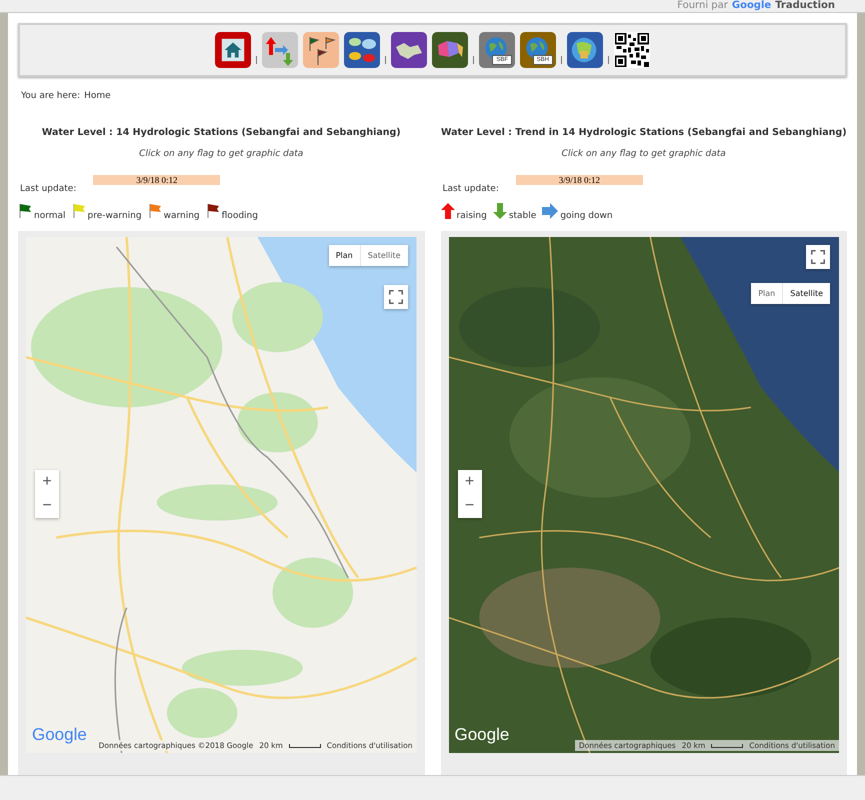 Image resolution: width=865 pixels, height=800 pixels. I want to click on flags-icon, so click(321, 50).